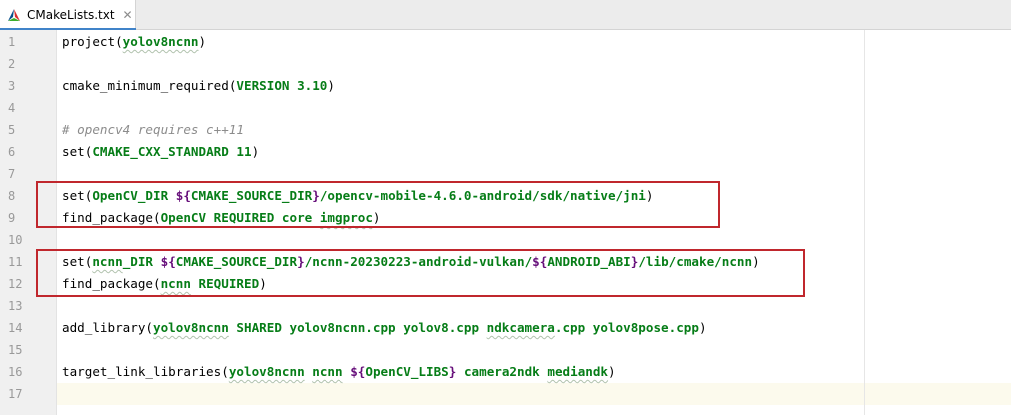  What do you see at coordinates (12, 64) in the screenshot?
I see `line-number: 2` at bounding box center [12, 64].